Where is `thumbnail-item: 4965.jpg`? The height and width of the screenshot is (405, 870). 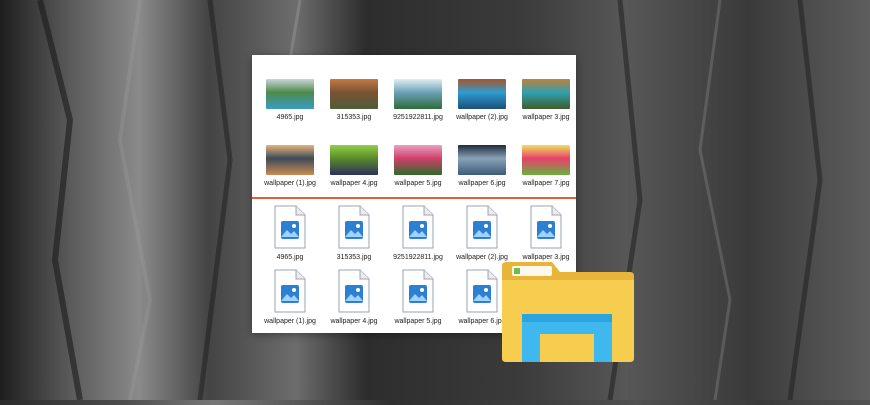 thumbnail-item: 4965.jpg is located at coordinates (290, 100).